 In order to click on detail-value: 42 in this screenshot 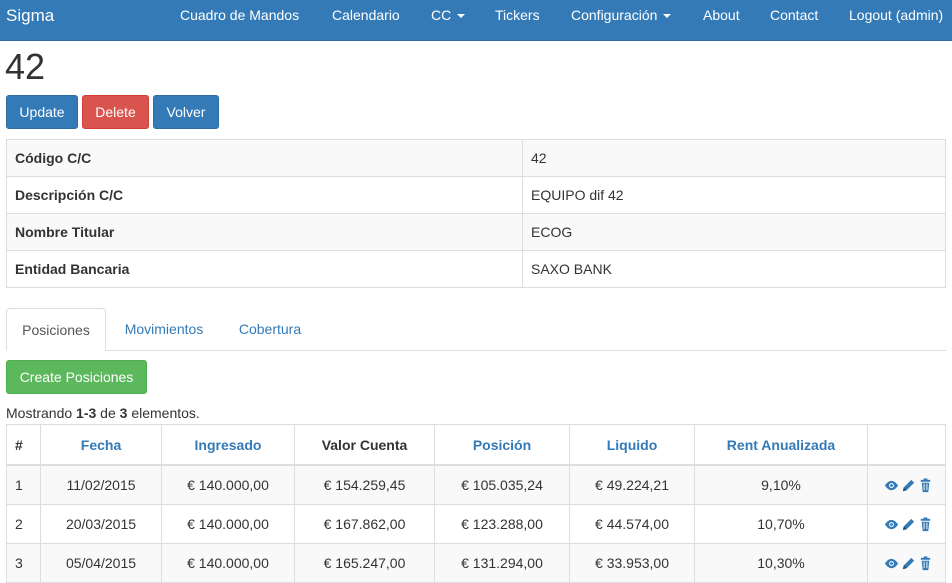, I will do `click(734, 158)`.